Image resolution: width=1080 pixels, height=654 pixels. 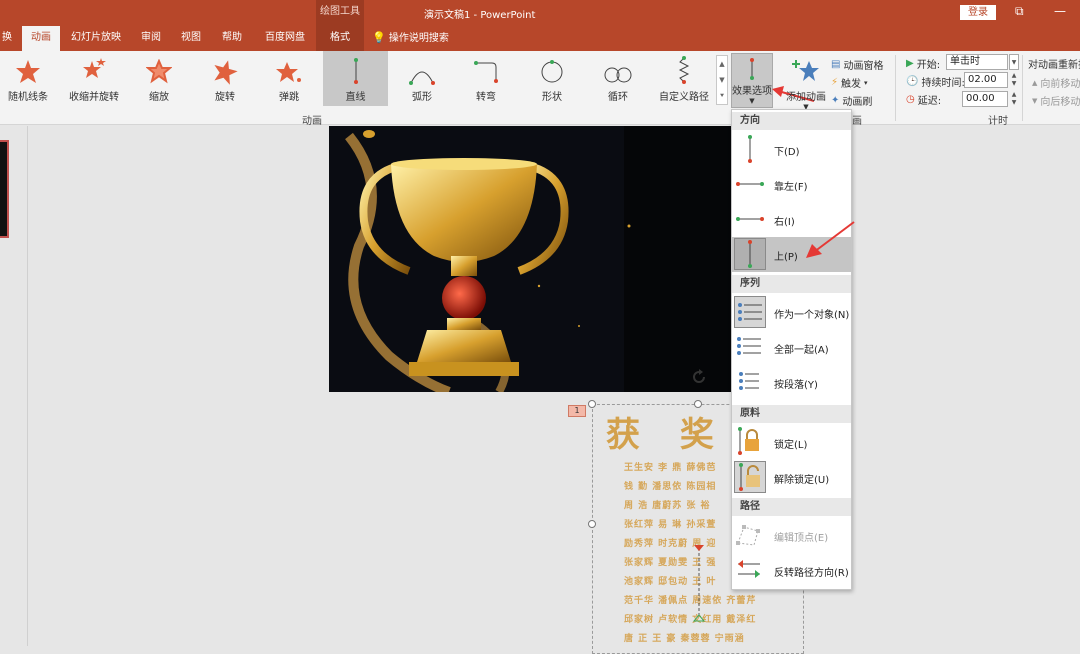 I want to click on motion-path-line, so click(x=699, y=582).